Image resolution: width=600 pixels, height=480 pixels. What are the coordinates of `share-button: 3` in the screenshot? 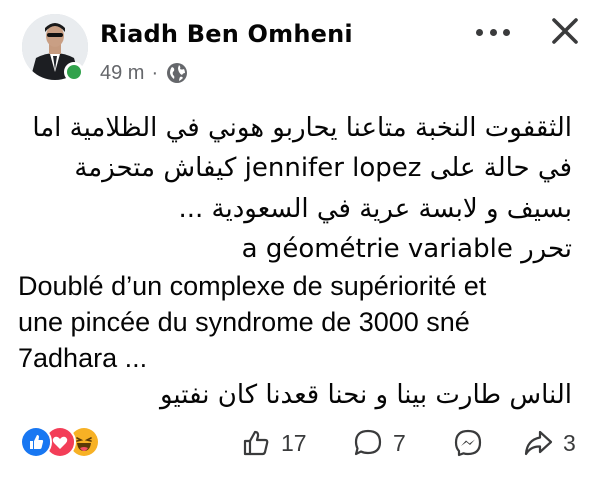 It's located at (549, 443).